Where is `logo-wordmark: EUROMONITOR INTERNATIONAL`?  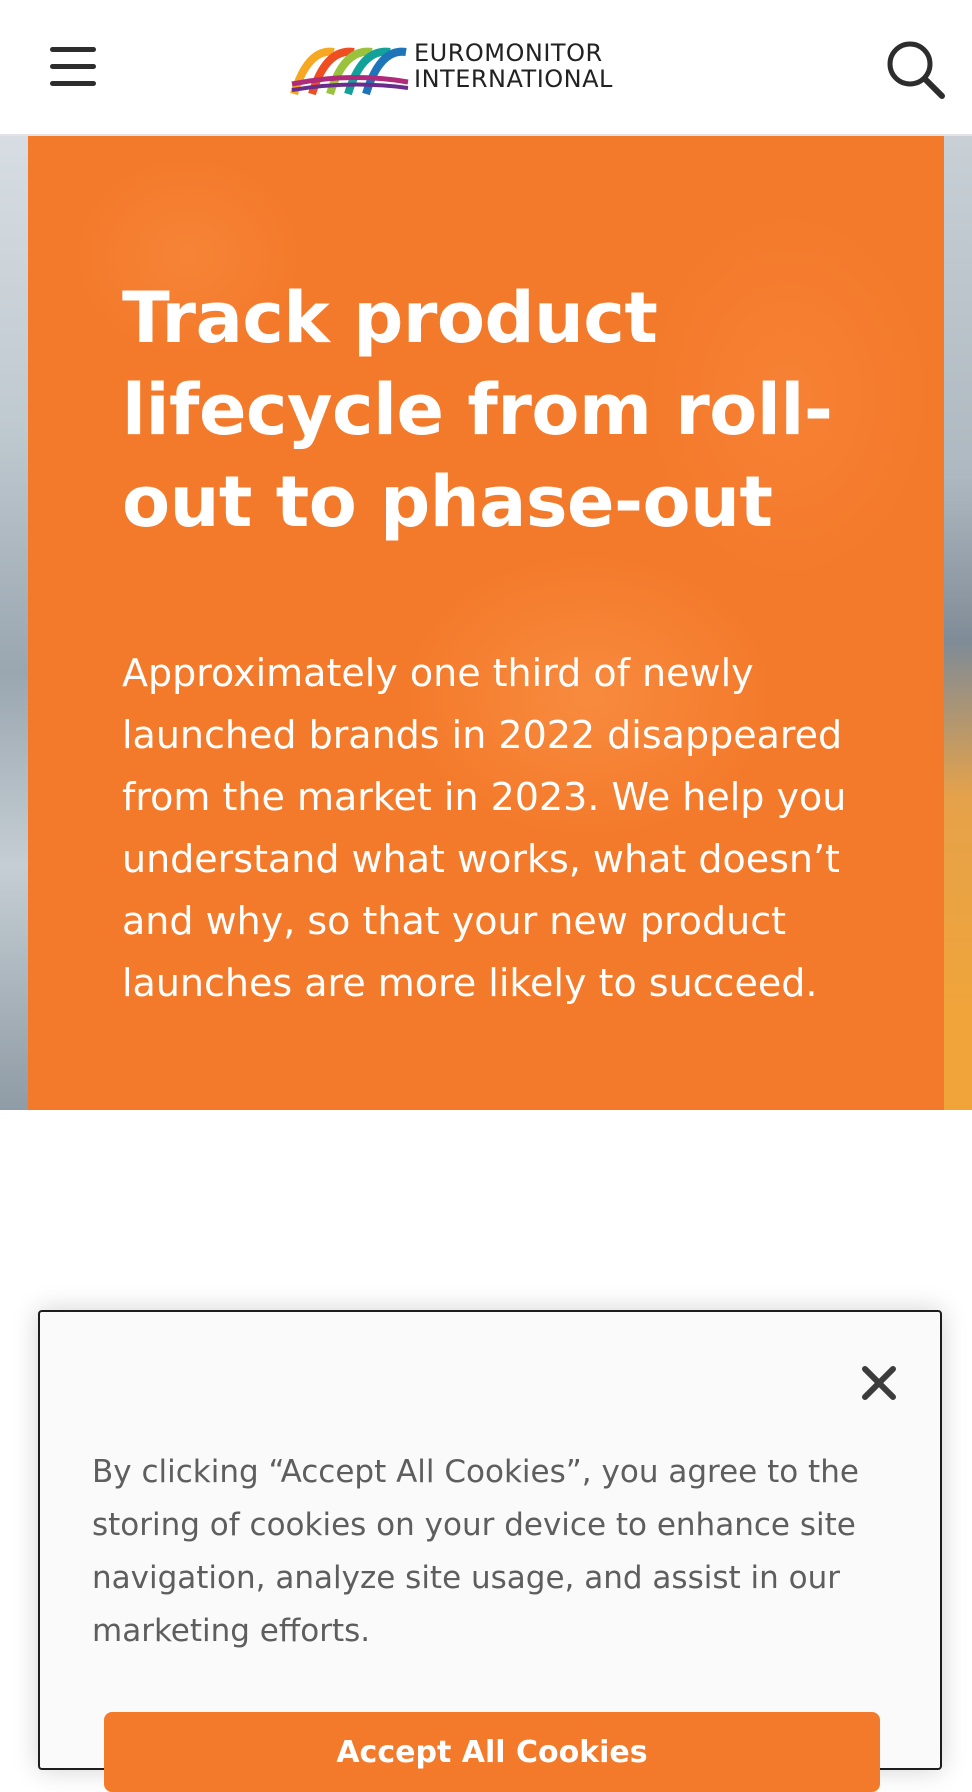
logo-wordmark: EUROMONITOR INTERNATIONAL is located at coordinates (513, 66).